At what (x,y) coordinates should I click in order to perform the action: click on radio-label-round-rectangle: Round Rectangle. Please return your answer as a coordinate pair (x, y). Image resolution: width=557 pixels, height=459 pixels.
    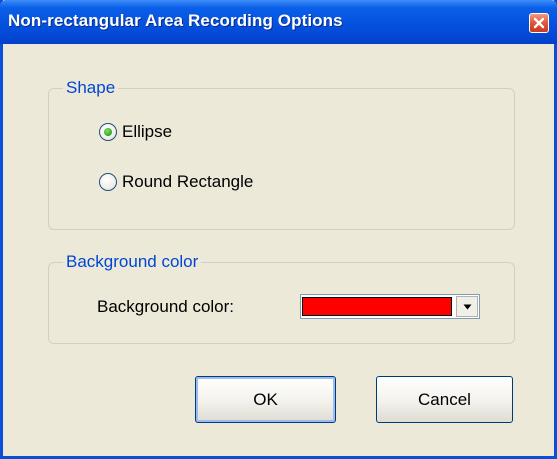
    Looking at the image, I should click on (188, 181).